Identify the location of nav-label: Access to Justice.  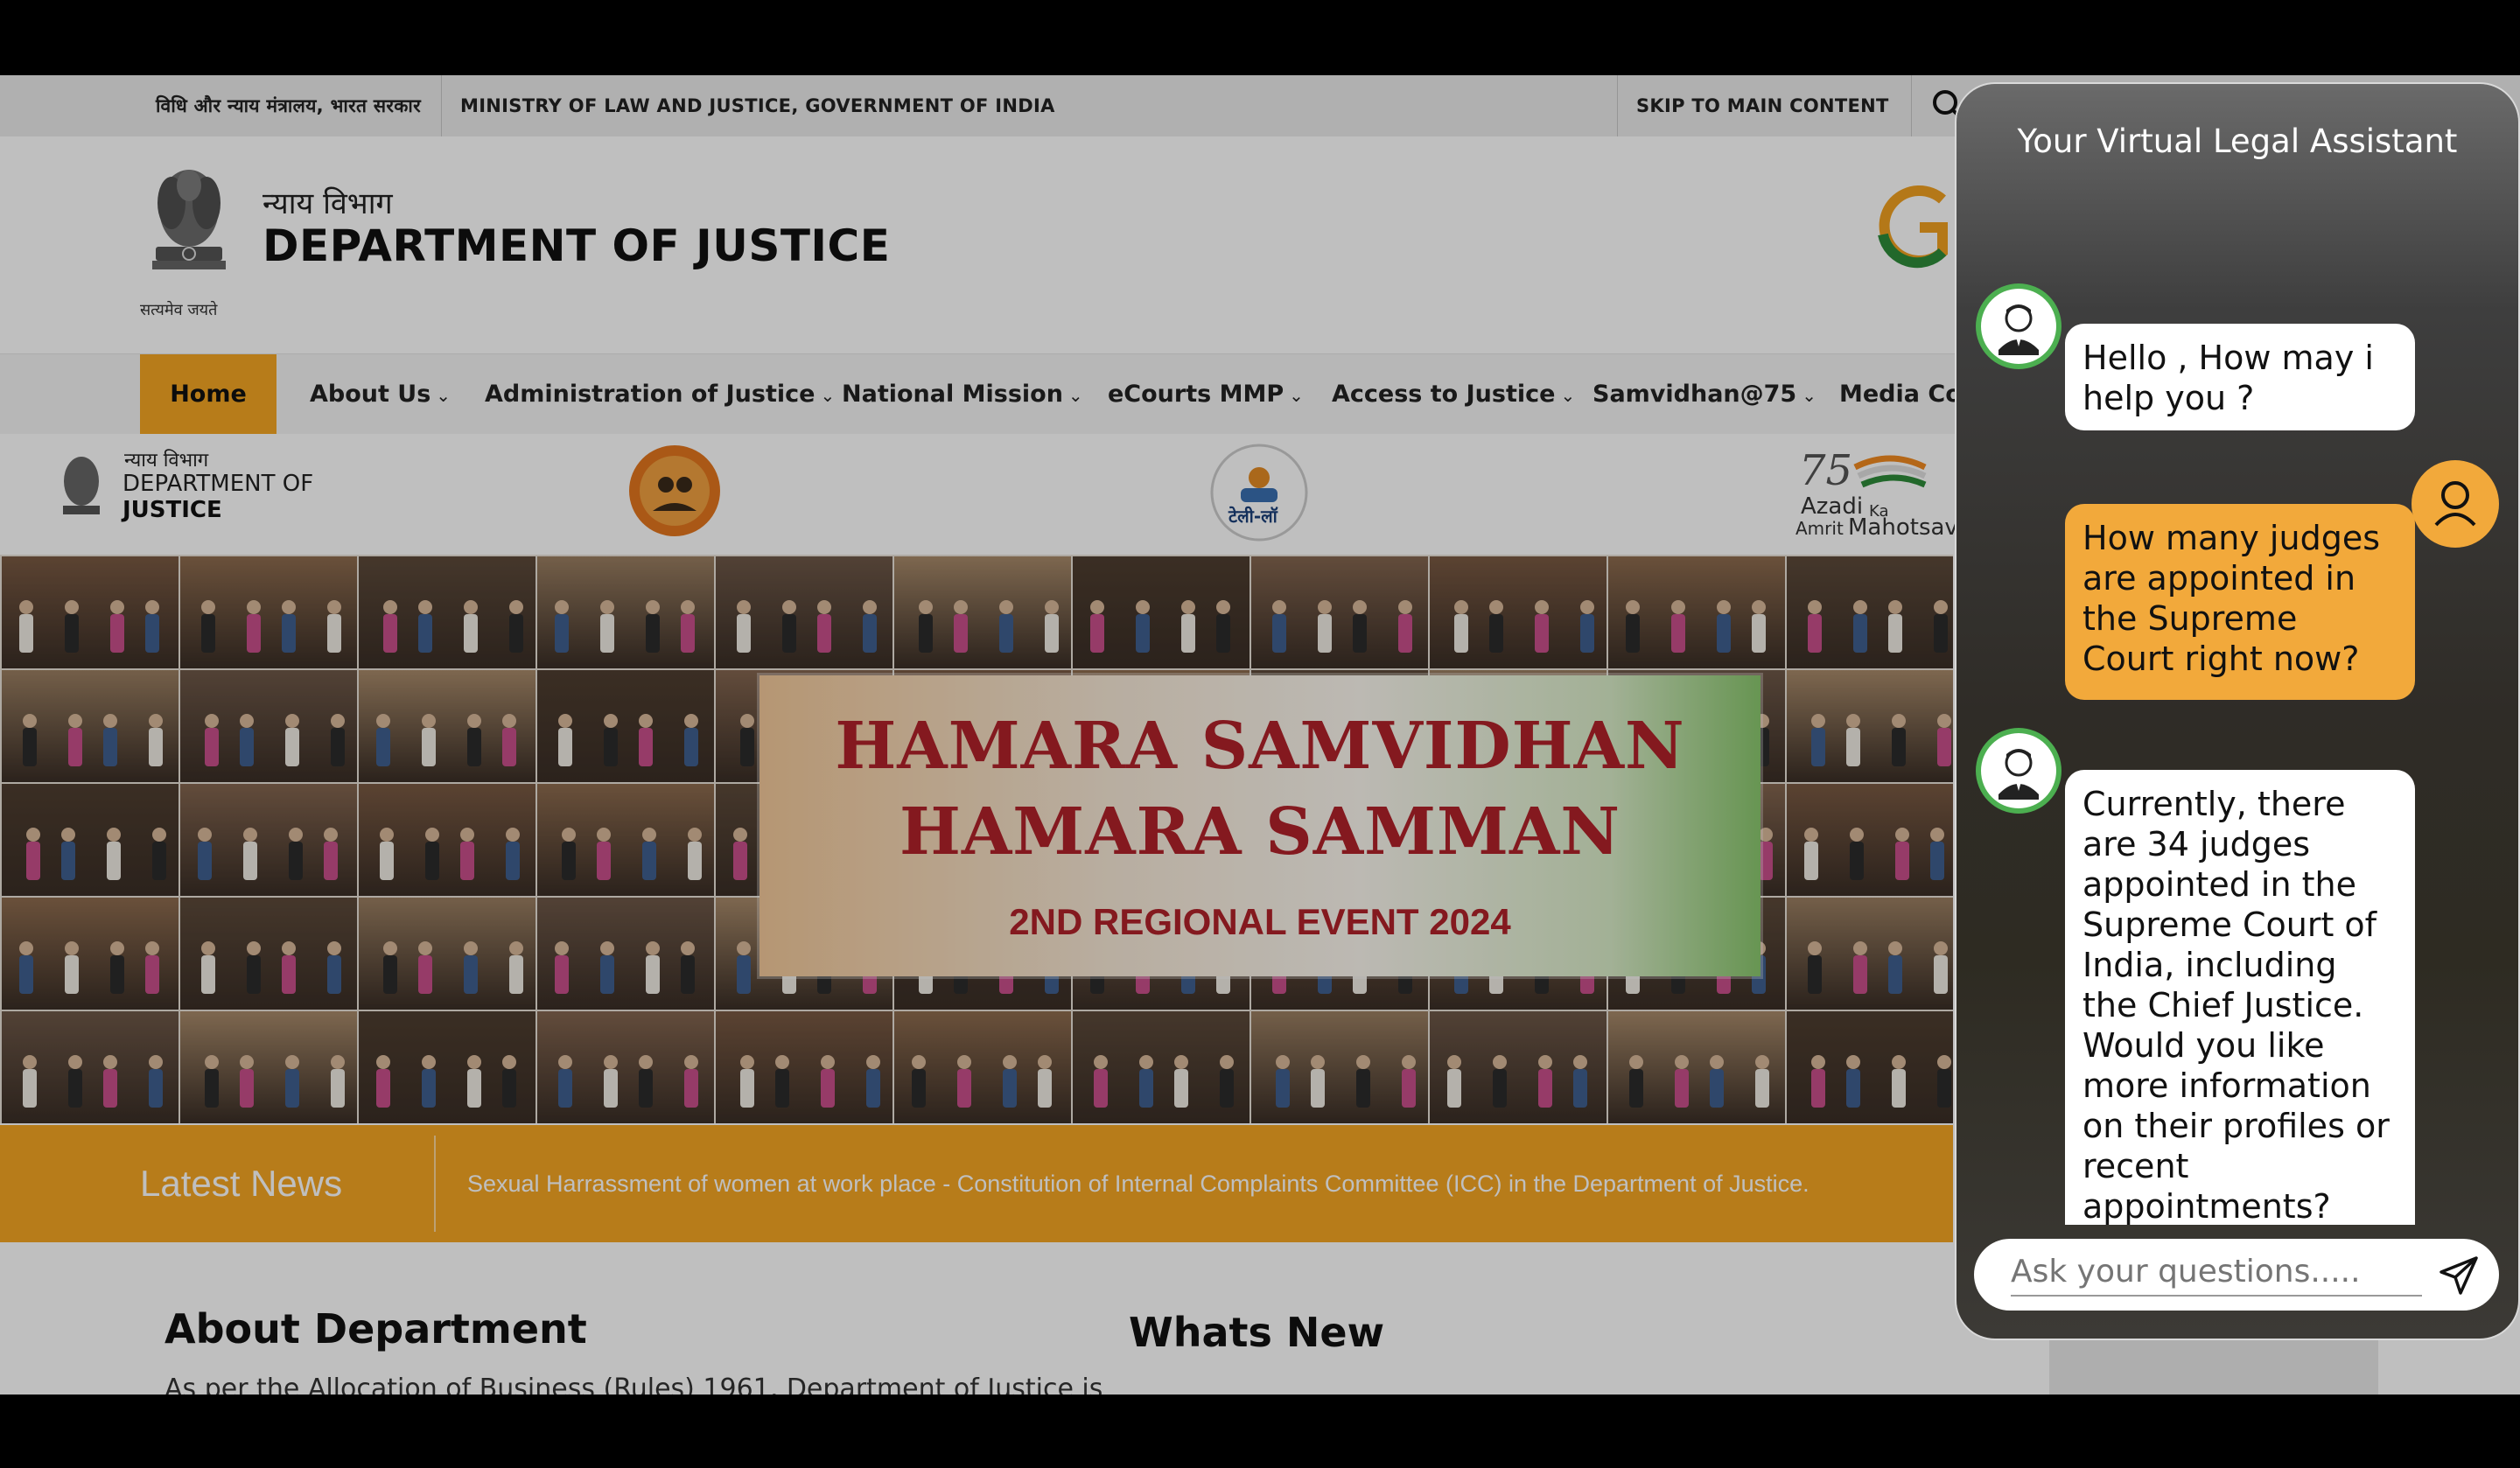
(1444, 394).